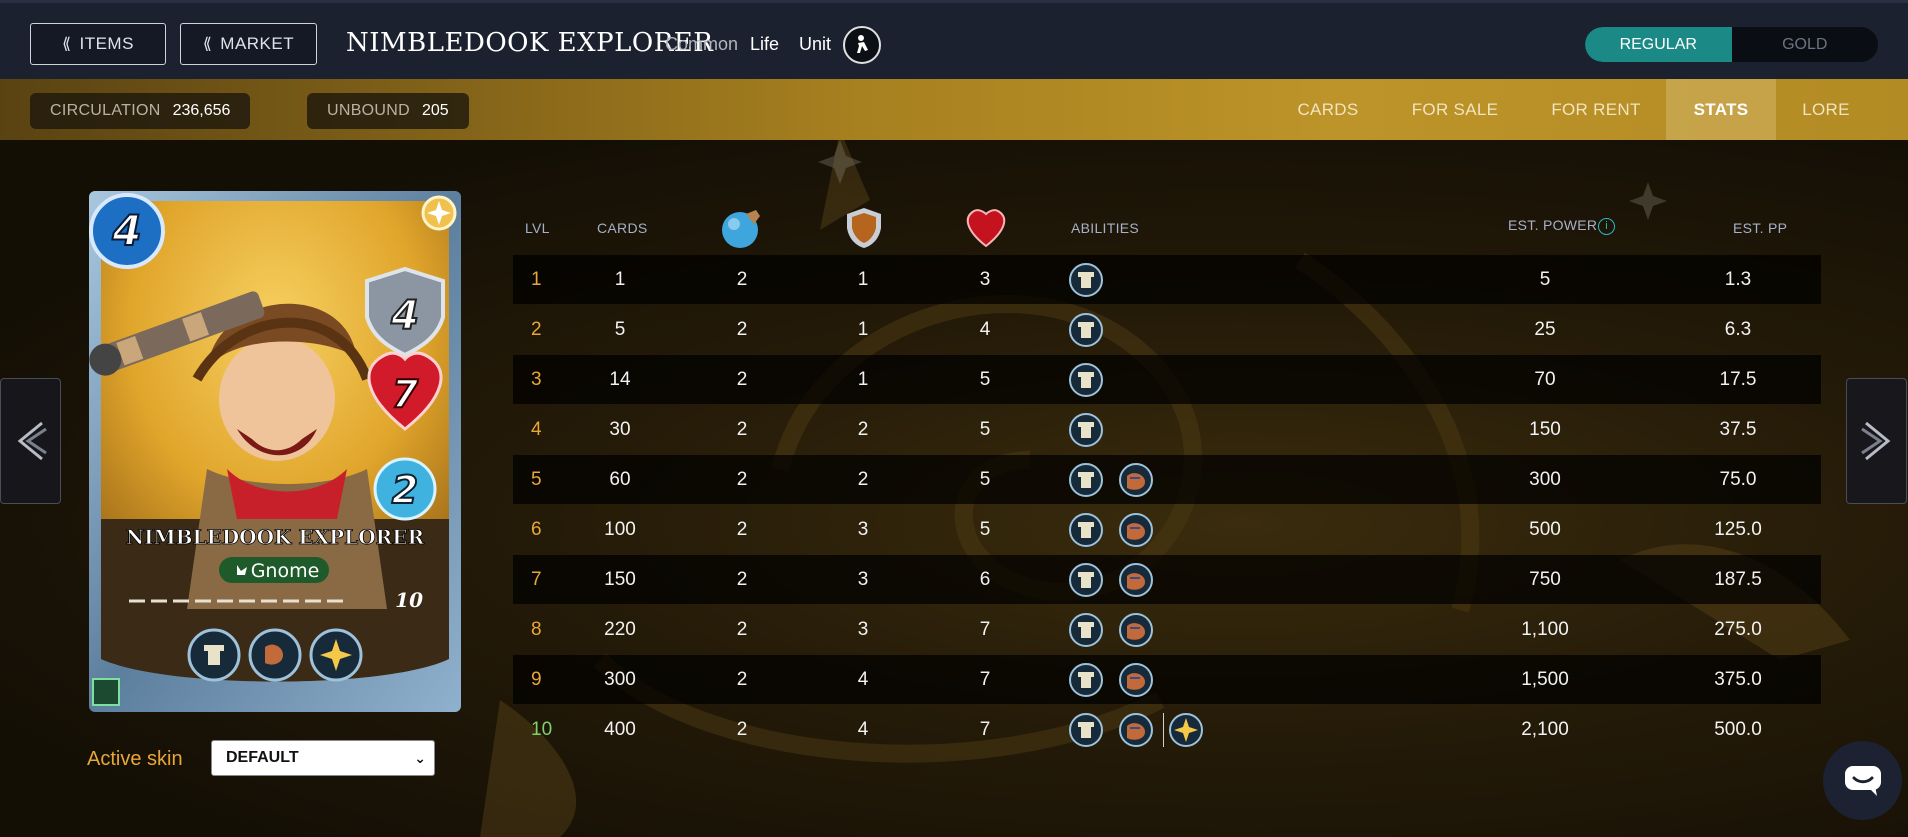 This screenshot has height=837, width=1908. I want to click on header-est-power: EST. POWER, so click(1553, 225).